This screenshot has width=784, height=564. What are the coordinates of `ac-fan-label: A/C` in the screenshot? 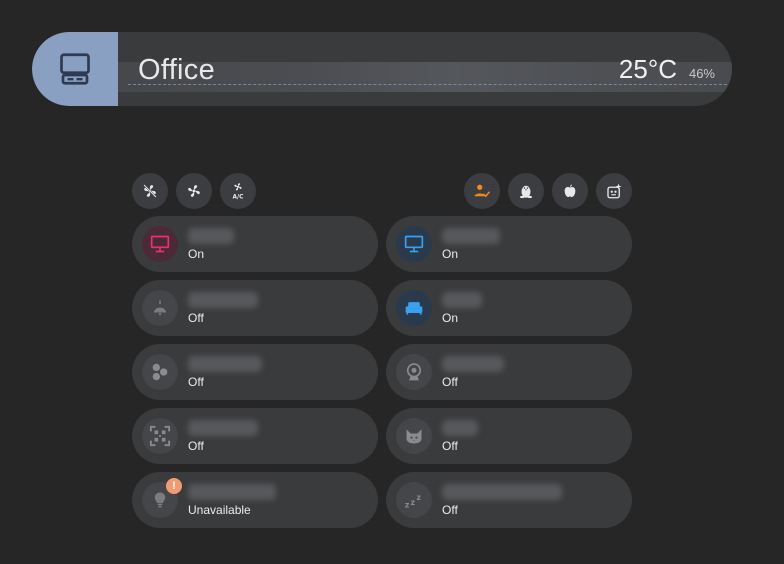 It's located at (238, 198).